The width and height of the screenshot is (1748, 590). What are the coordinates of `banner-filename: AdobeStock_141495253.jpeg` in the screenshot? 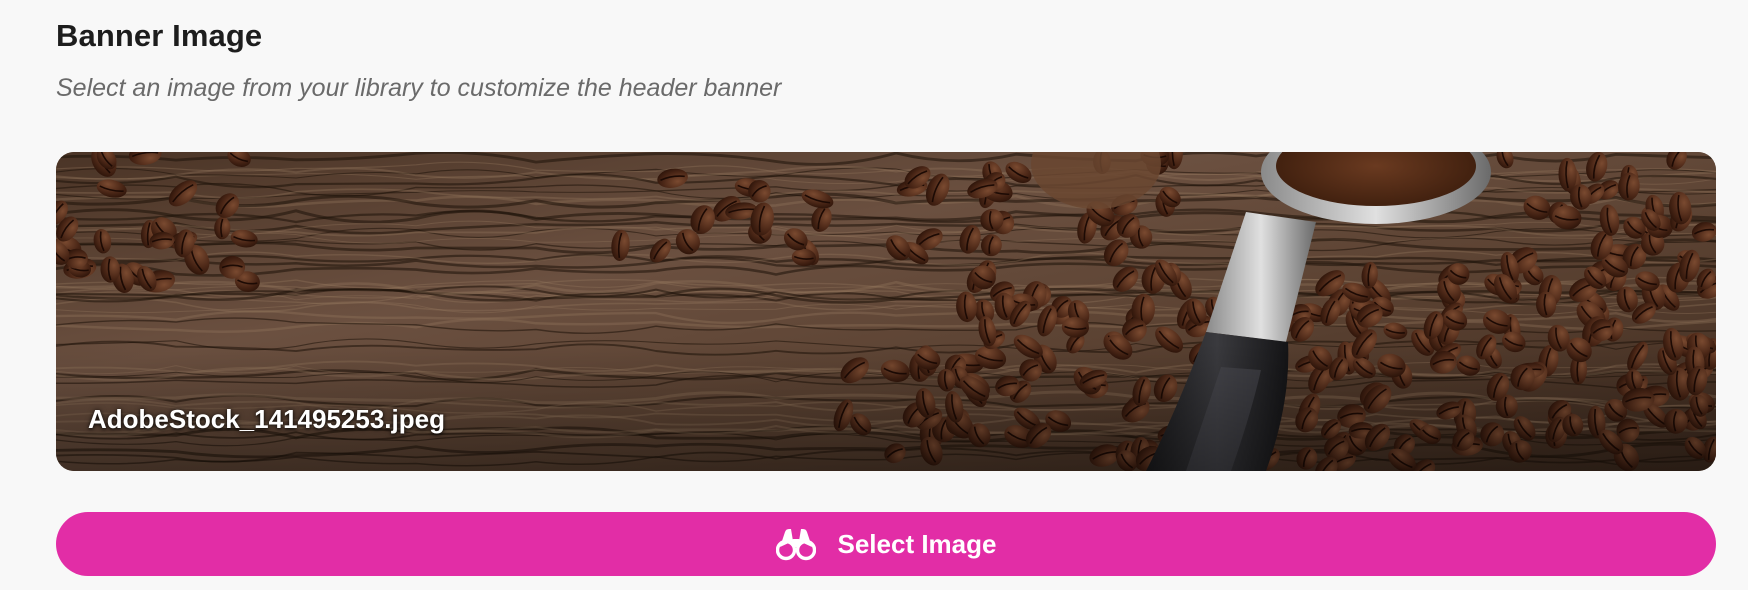 It's located at (266, 419).